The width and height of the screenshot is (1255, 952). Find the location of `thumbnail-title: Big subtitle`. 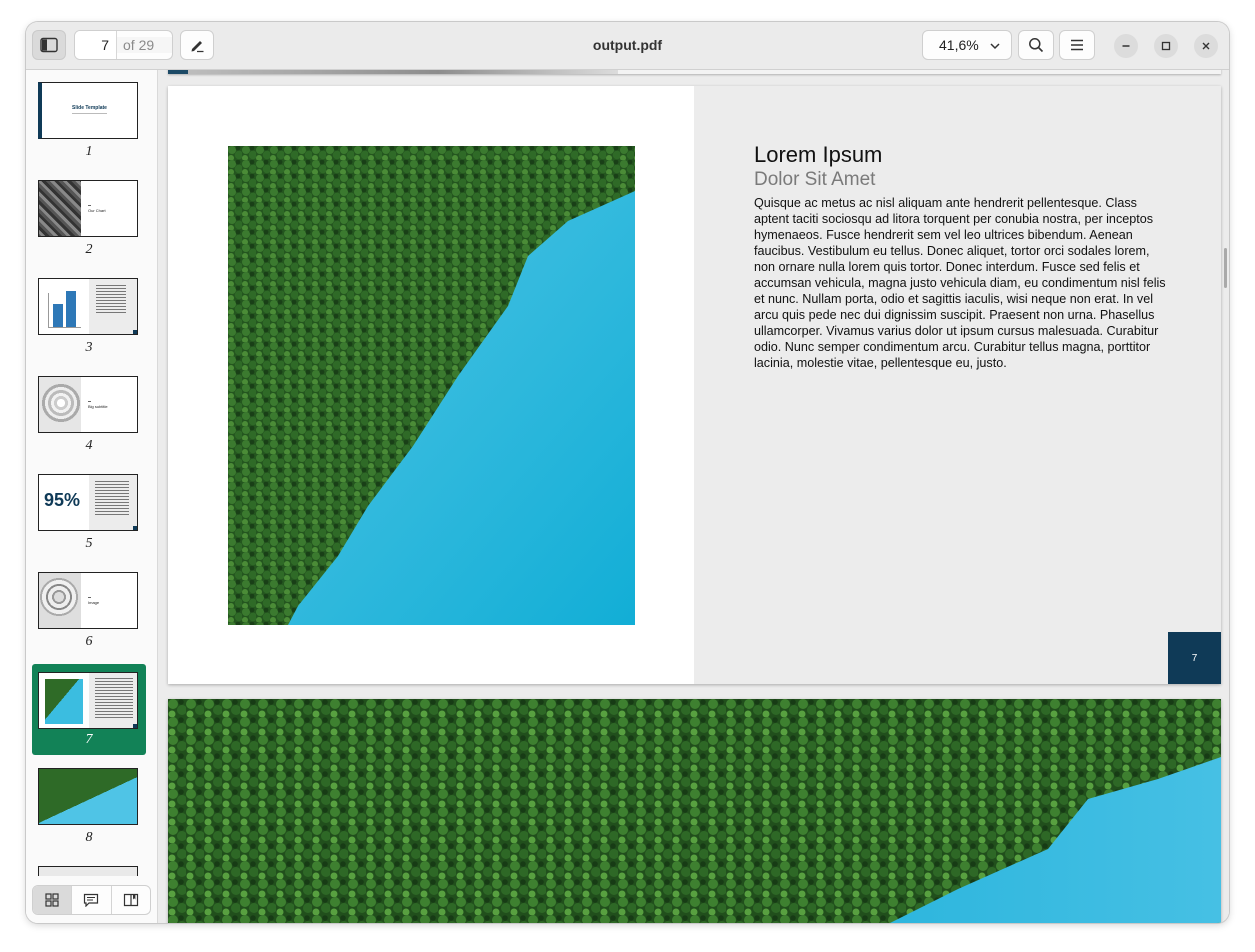

thumbnail-title: Big subtitle is located at coordinates (98, 406).